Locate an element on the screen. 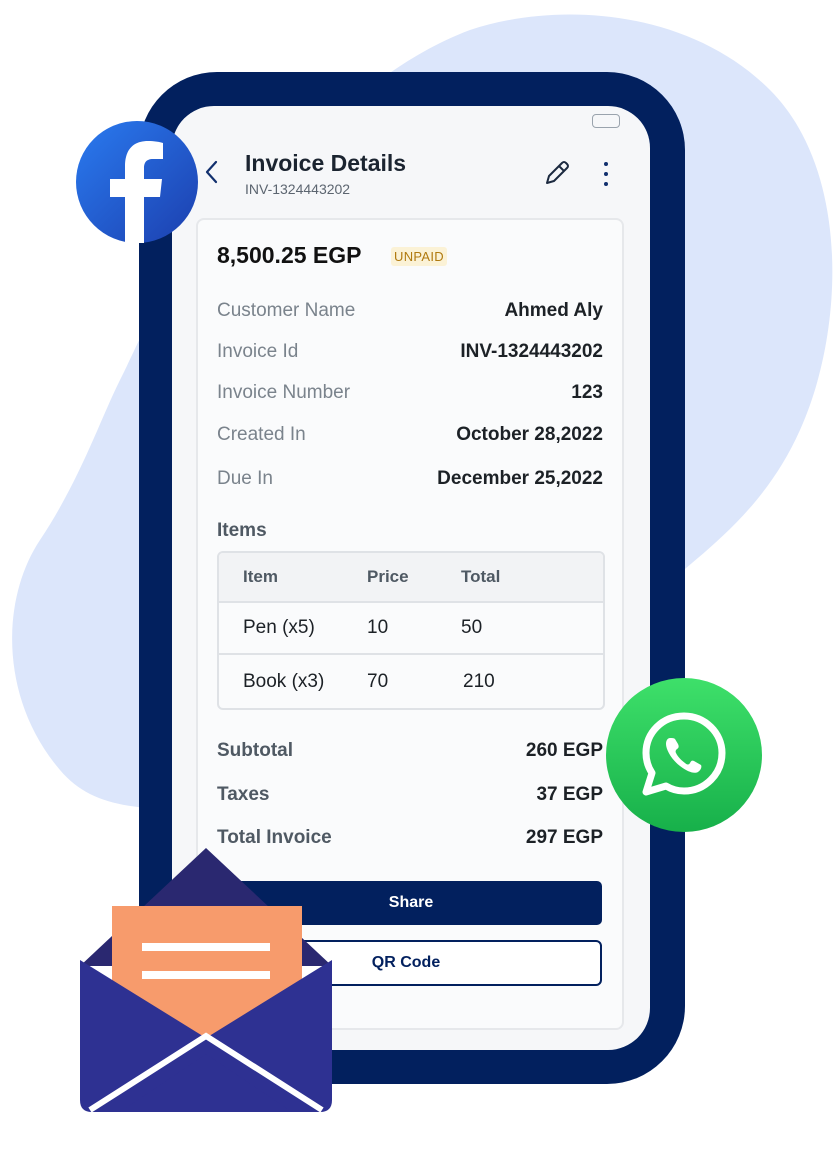 The width and height of the screenshot is (840, 1158). detail-value: October 28,2022 is located at coordinates (529, 434).